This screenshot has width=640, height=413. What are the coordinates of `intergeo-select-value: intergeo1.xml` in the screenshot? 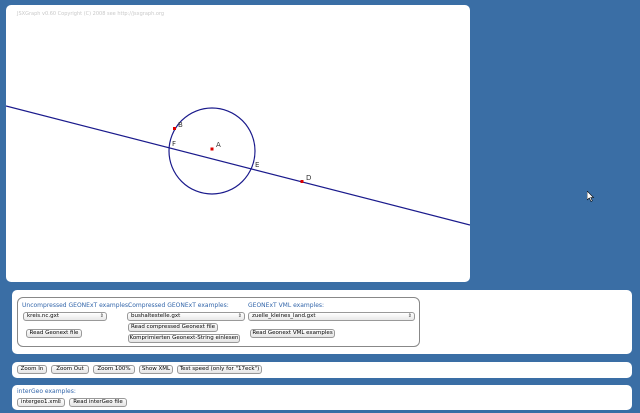 It's located at (40, 402).